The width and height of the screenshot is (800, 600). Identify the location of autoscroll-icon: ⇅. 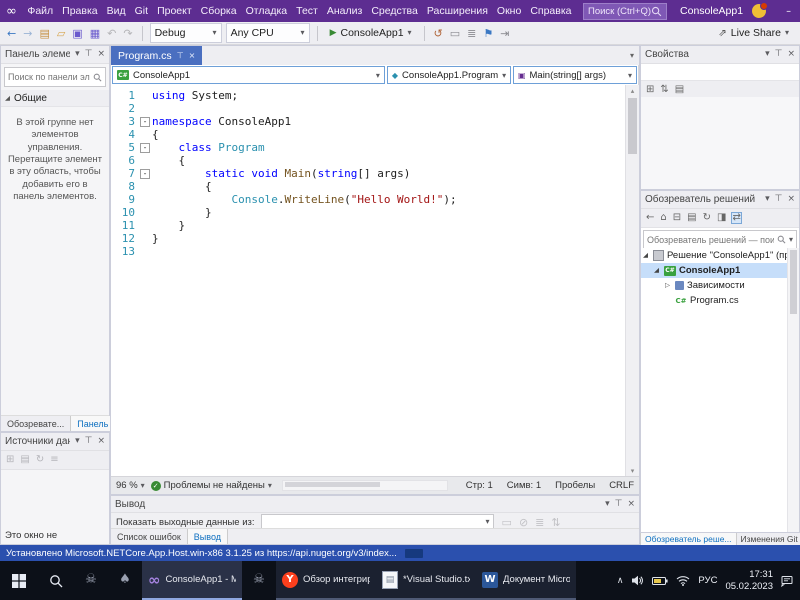
(555, 522).